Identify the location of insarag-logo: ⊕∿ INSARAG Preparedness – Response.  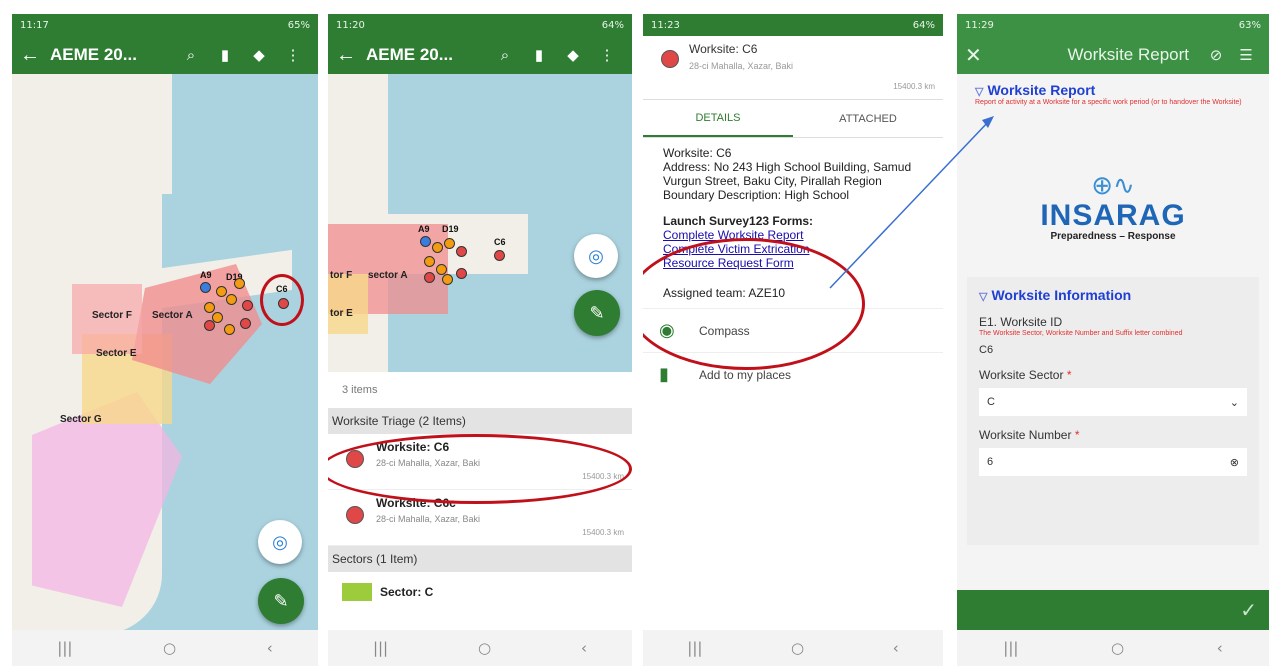
(1113, 206).